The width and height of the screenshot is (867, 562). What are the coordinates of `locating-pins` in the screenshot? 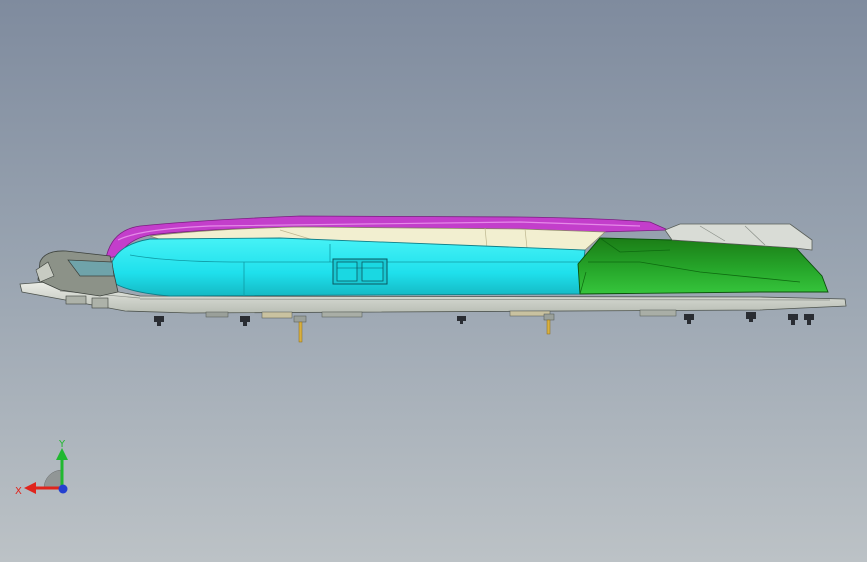 It's located at (424, 328).